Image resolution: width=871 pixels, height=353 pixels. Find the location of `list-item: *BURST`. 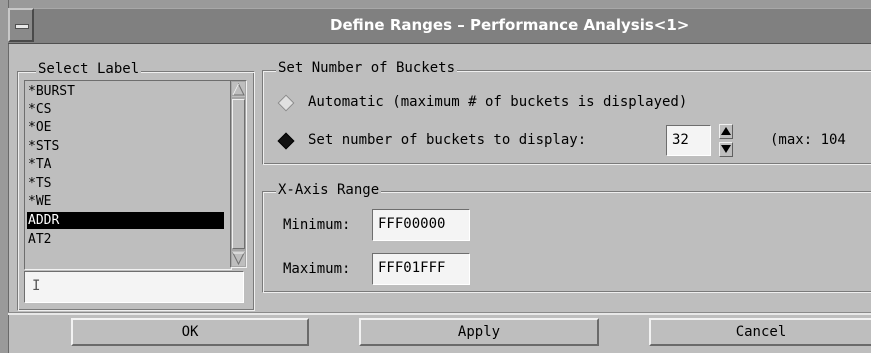

list-item: *BURST is located at coordinates (125, 91).